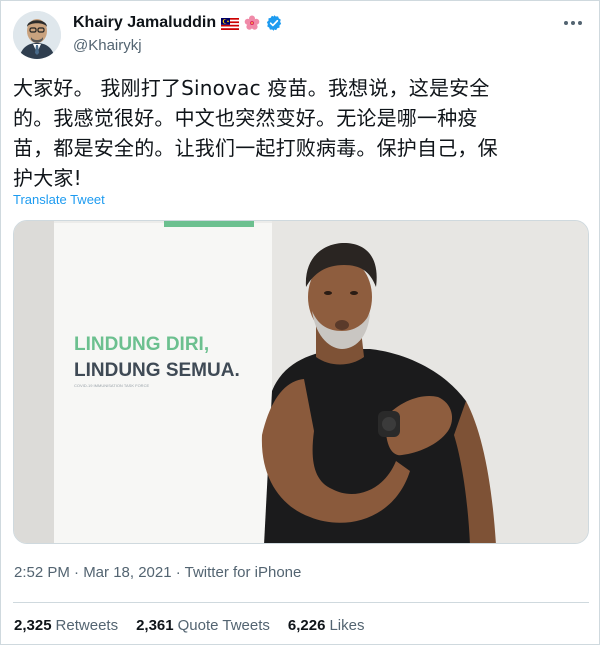  I want to click on translate-tweet-link: Translate Tweet, so click(59, 199).